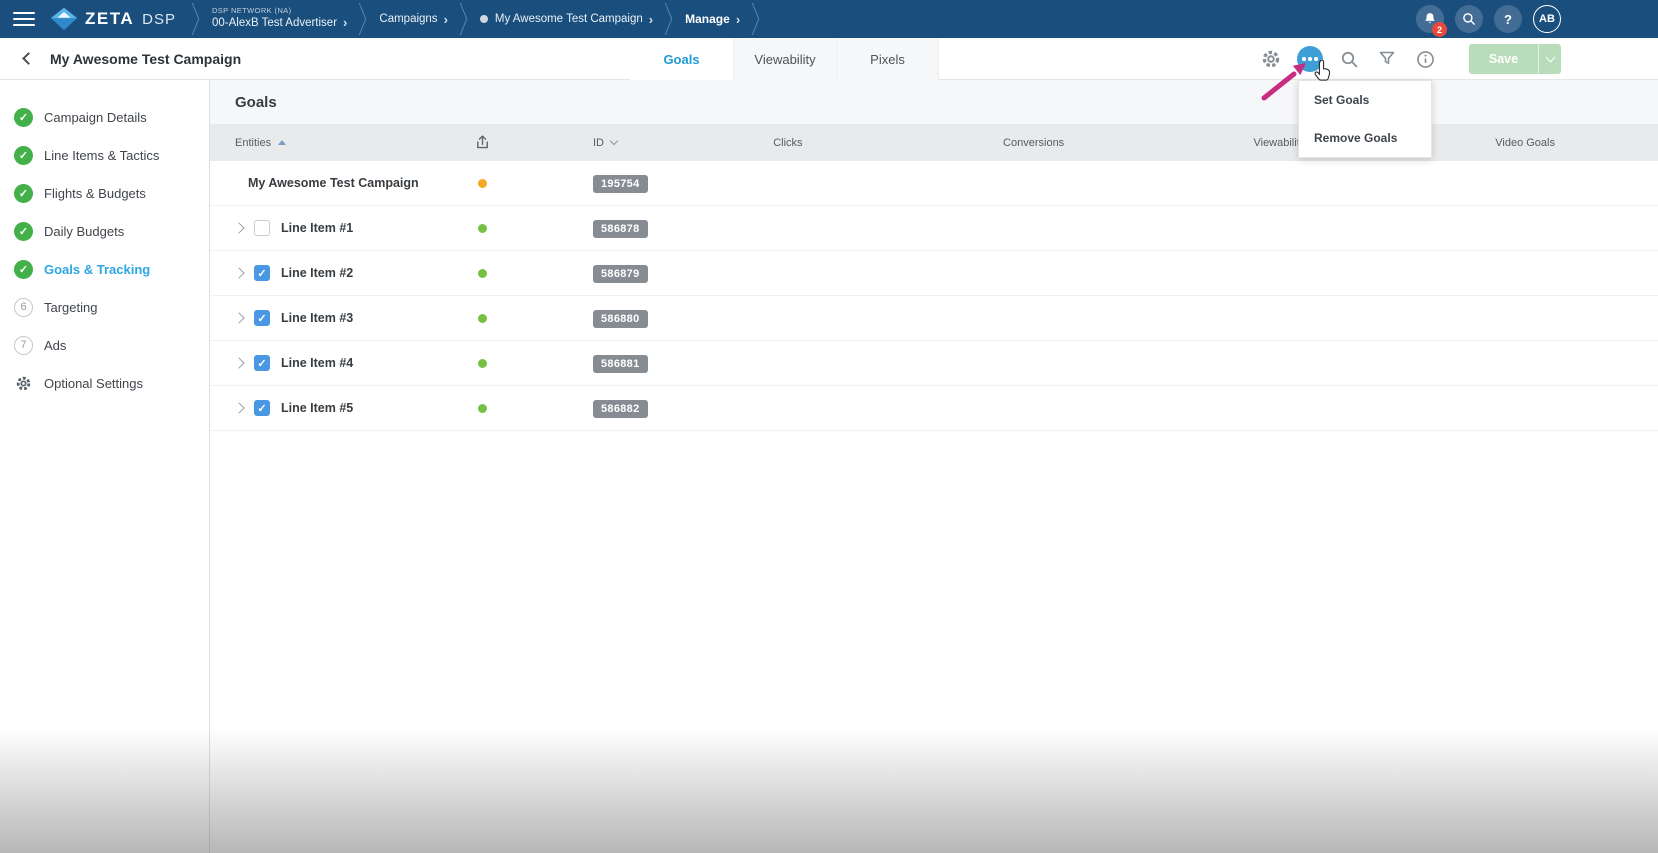 The height and width of the screenshot is (853, 1658). I want to click on entity-name: My Awesome Test Campaign, so click(333, 183).